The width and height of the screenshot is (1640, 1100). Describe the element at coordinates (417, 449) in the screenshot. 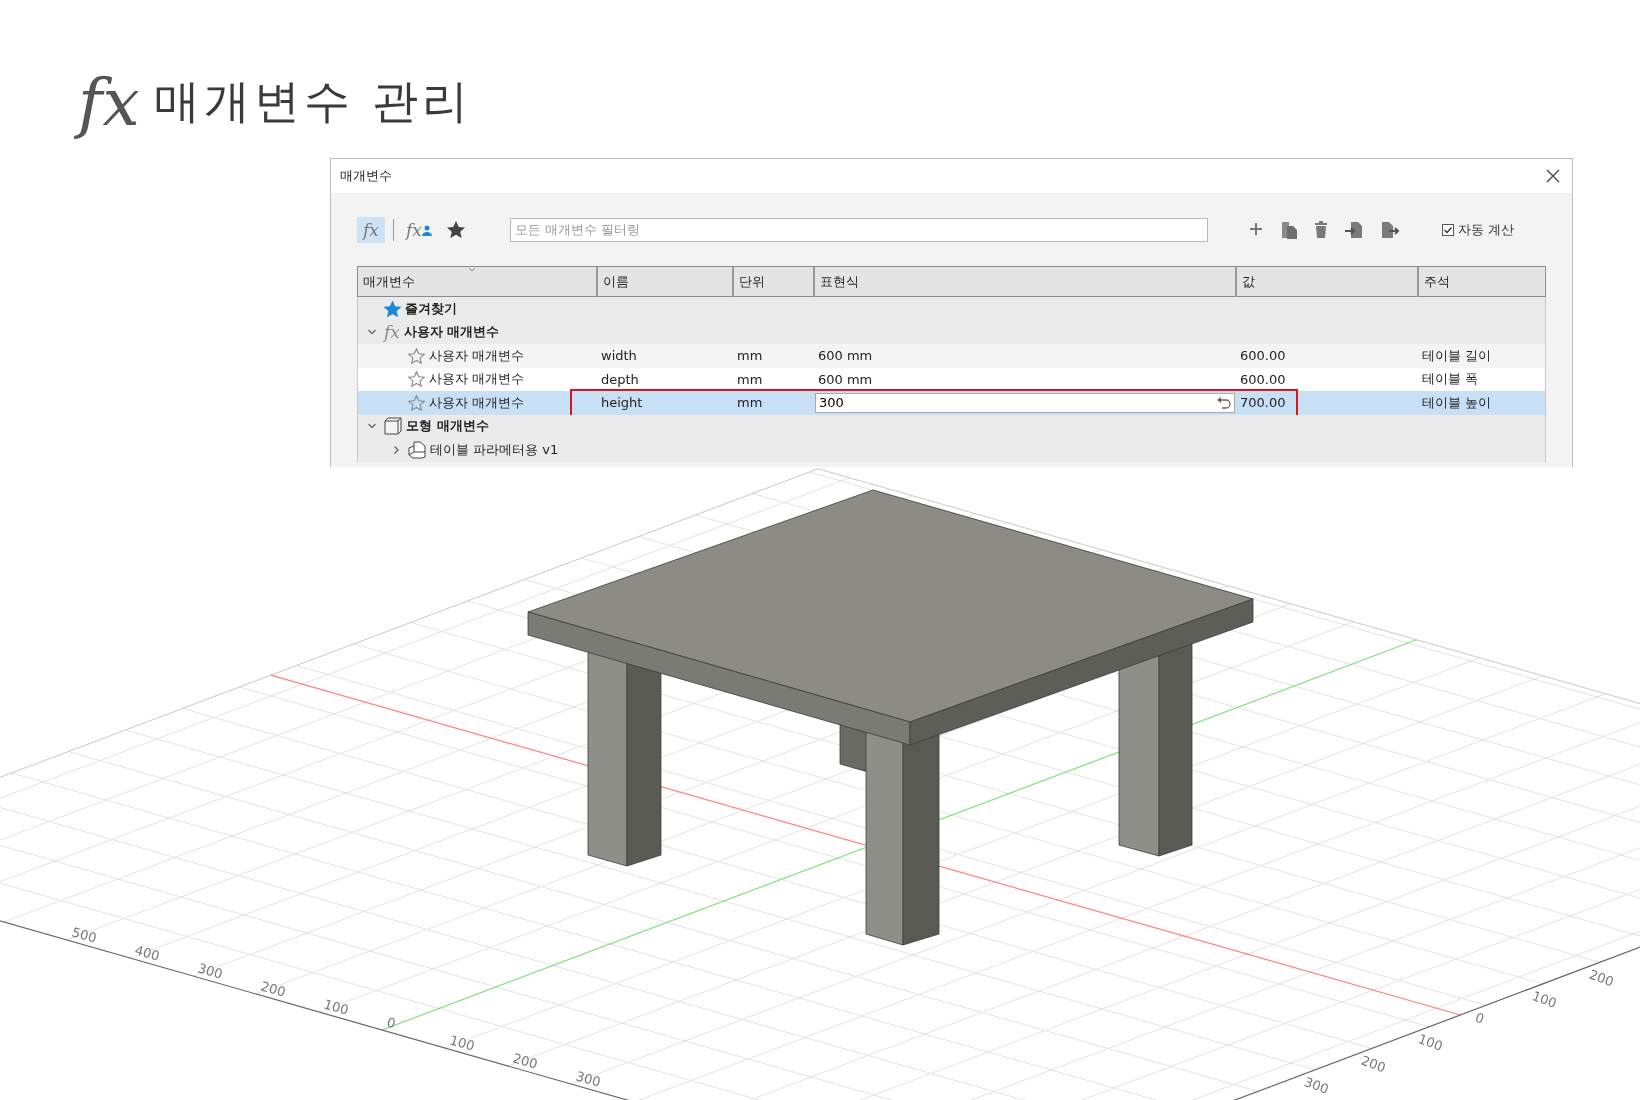

I see `component-icon` at that location.